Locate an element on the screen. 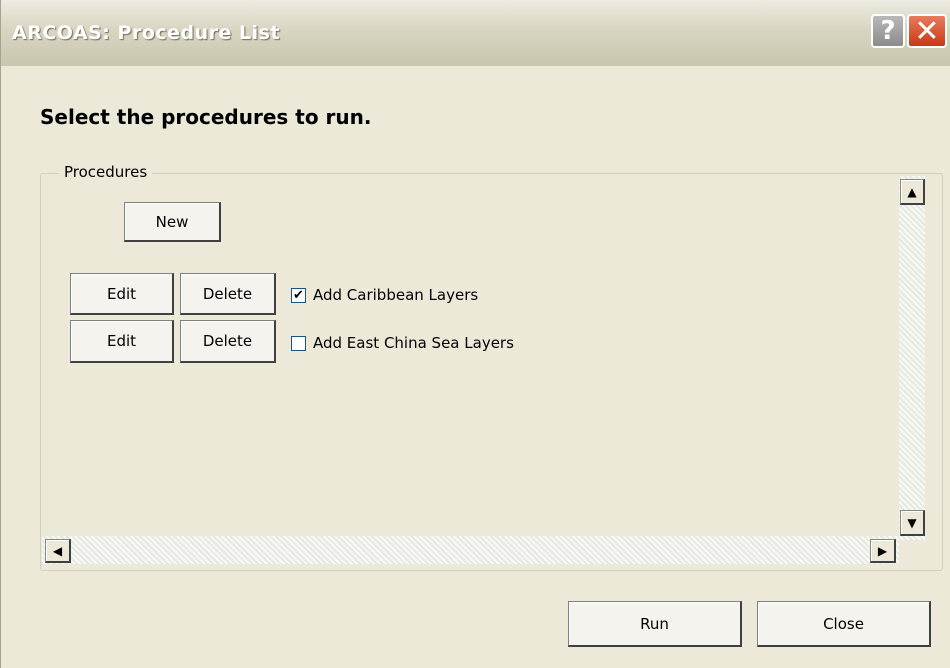 Image resolution: width=950 pixels, height=668 pixels. procedure-checkbox-checked: ✔ is located at coordinates (298, 295).